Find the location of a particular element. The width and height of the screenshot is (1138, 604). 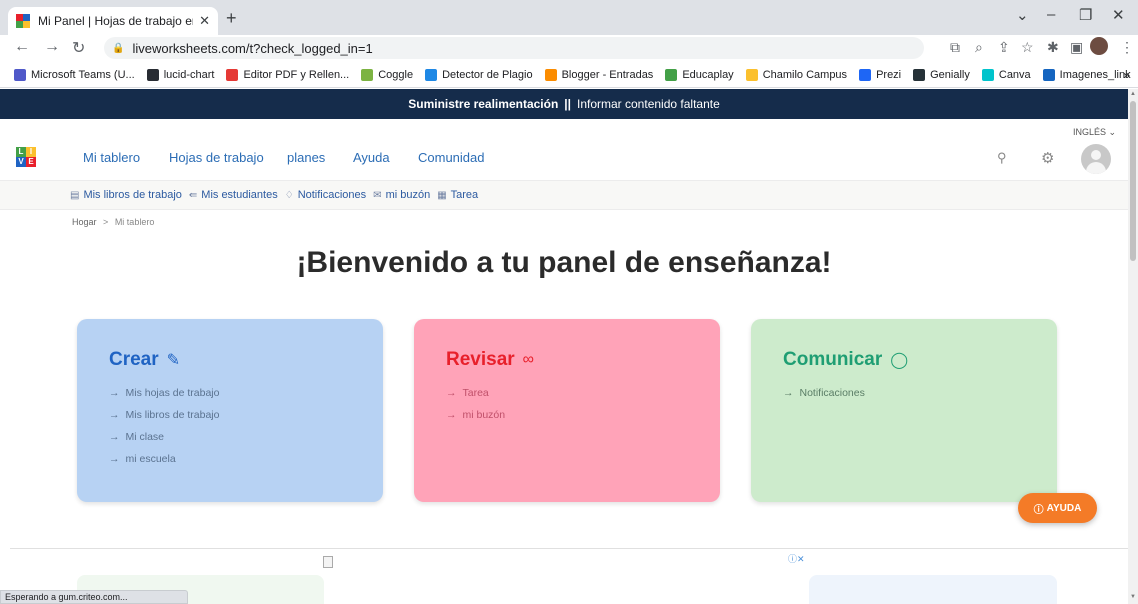

profile-avatar is located at coordinates (1099, 46).